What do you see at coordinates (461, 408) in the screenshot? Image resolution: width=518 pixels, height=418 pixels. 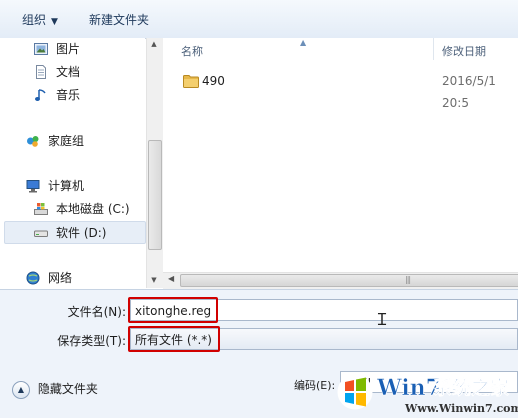 I see `svg-text: Www.Winwin7.com` at bounding box center [461, 408].